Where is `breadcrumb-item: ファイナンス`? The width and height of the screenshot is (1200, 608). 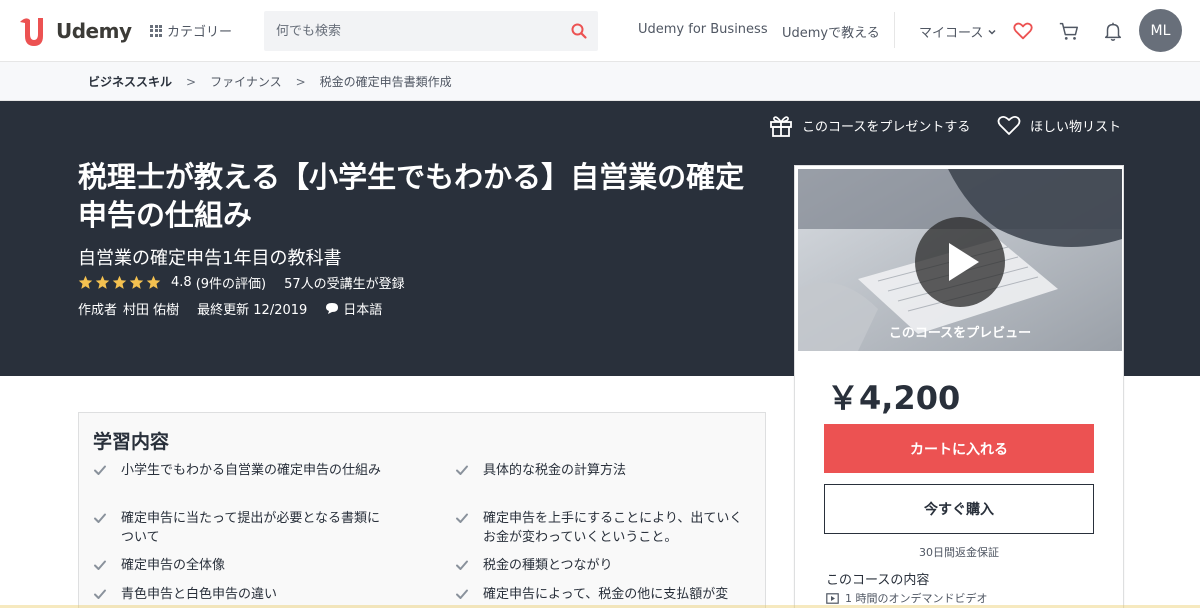 breadcrumb-item: ファイナンス is located at coordinates (246, 81).